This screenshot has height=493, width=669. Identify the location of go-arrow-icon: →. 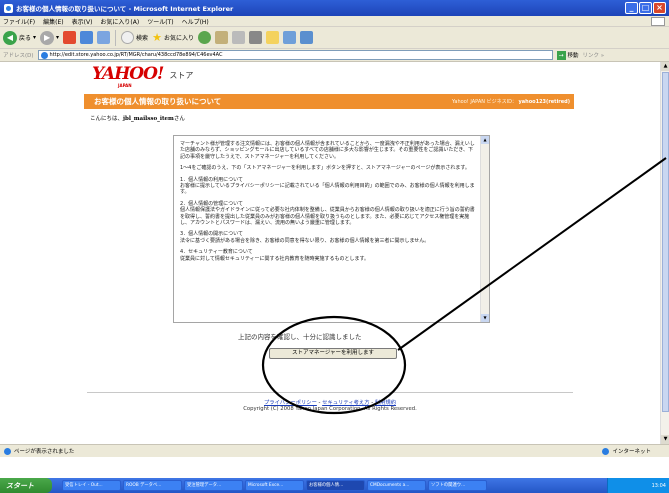
(561, 55).